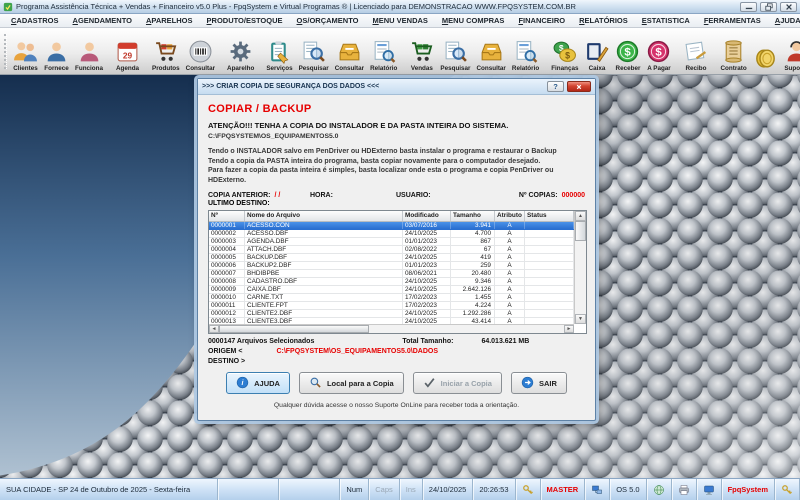  Describe the element at coordinates (596, 51) in the screenshot. I see `toolbar-button-caixa: Caixa` at that location.